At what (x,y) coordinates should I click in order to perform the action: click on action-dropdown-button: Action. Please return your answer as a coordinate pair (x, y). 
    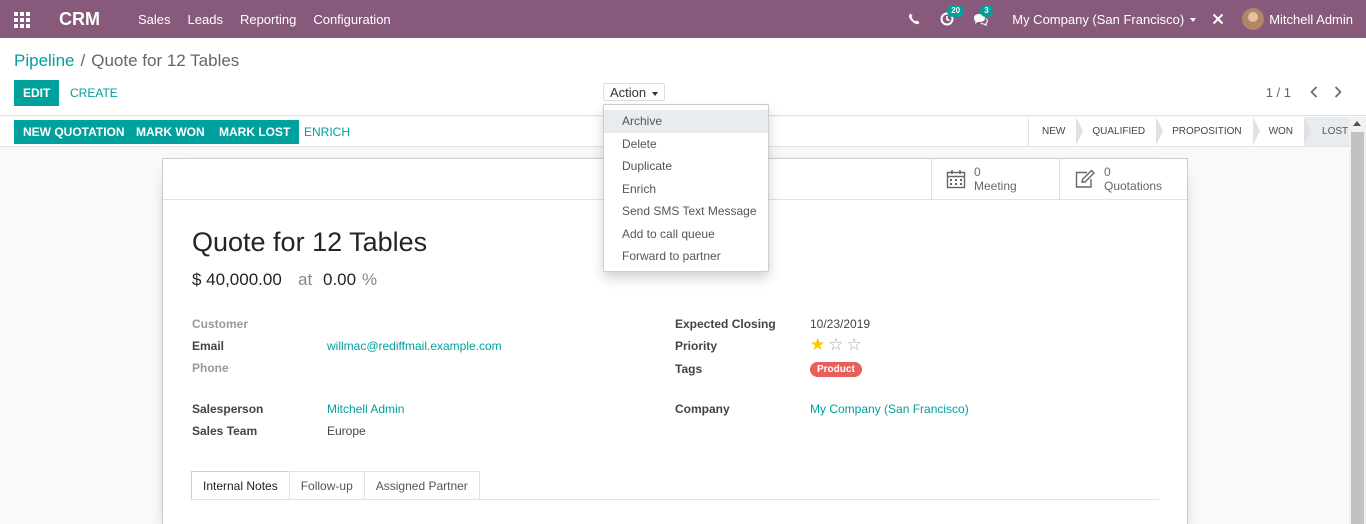
    Looking at the image, I should click on (634, 92).